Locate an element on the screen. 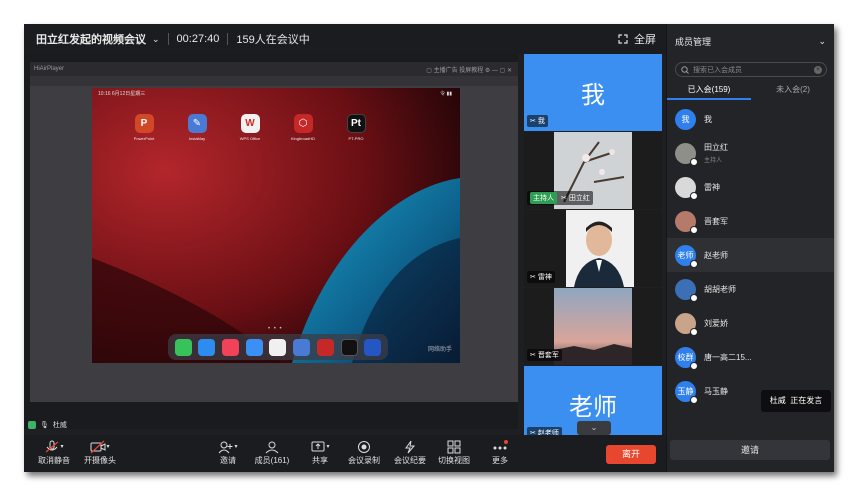 The image size is (864, 501). app-powerpoint: P PowerPoint is located at coordinates (144, 127).